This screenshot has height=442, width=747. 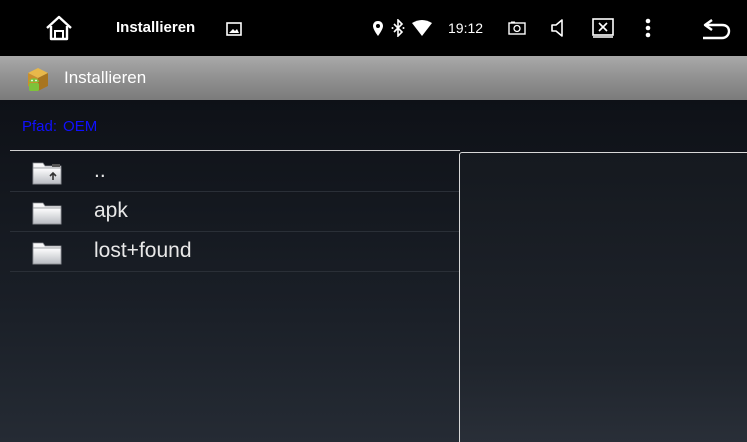 I want to click on file-name: .., so click(x=100, y=170).